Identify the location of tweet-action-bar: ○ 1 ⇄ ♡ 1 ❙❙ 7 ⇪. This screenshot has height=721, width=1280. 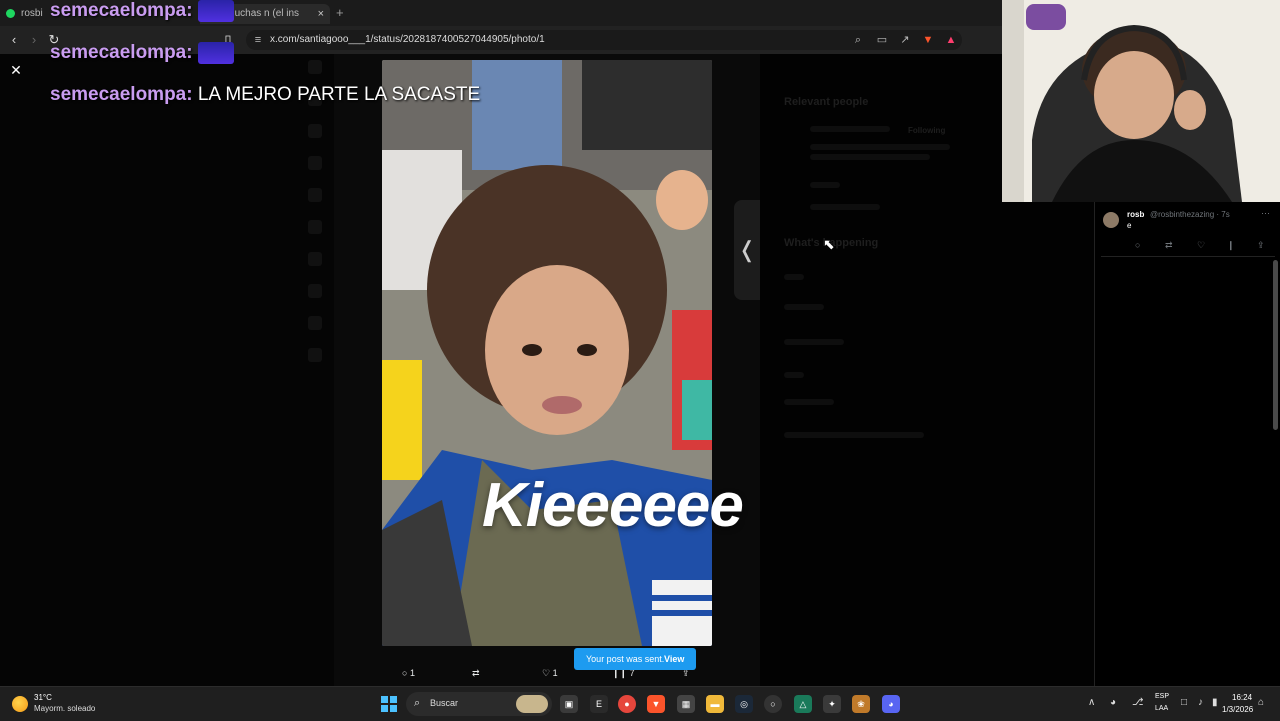
(547, 675).